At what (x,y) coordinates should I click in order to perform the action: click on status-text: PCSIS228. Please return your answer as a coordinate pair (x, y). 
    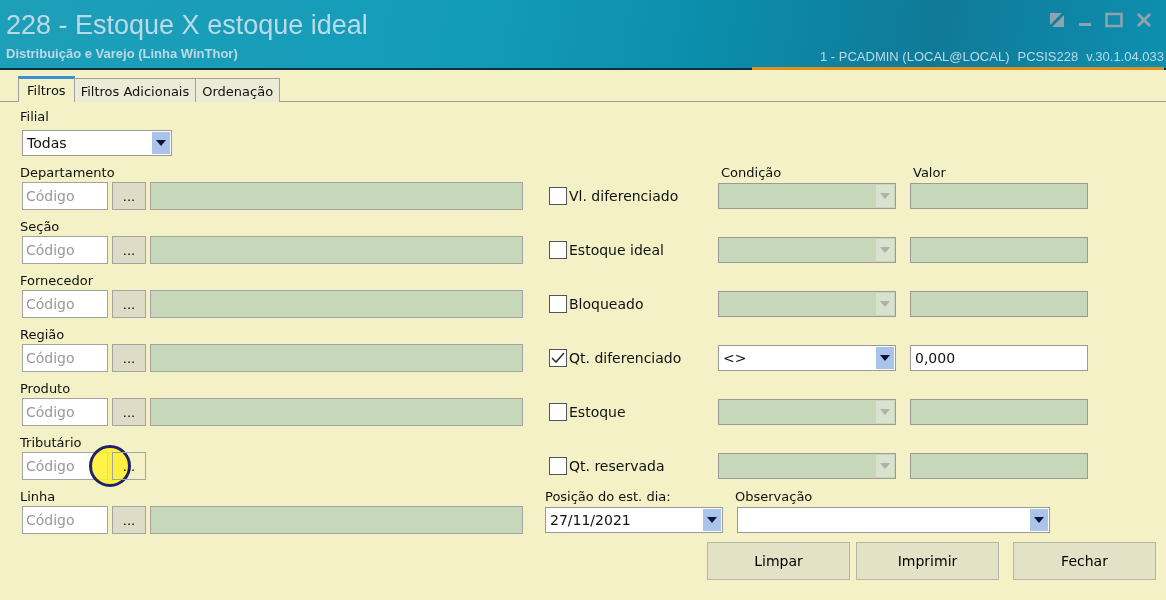
    Looking at the image, I should click on (1048, 56).